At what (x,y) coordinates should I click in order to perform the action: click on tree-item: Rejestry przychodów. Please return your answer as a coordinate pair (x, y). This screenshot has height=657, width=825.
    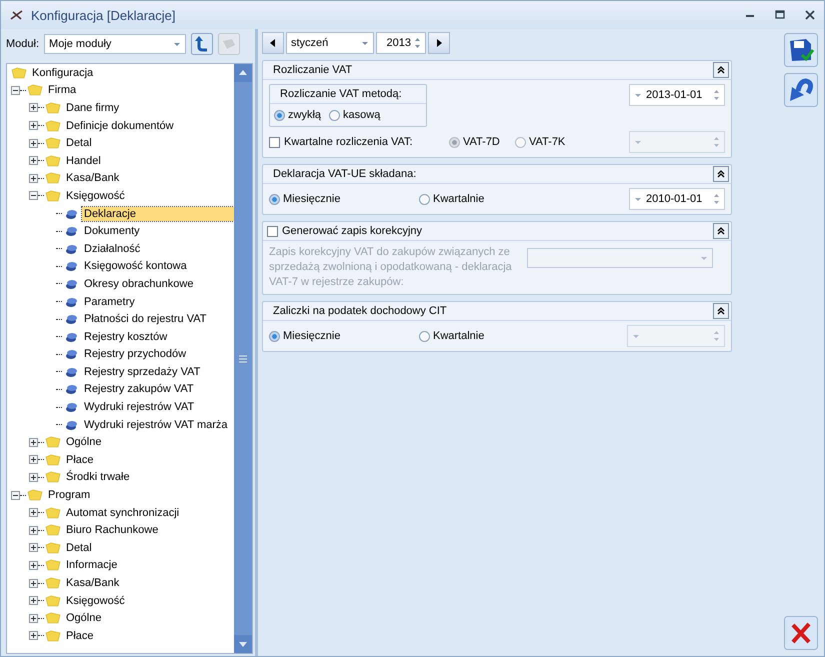
    Looking at the image, I should click on (135, 354).